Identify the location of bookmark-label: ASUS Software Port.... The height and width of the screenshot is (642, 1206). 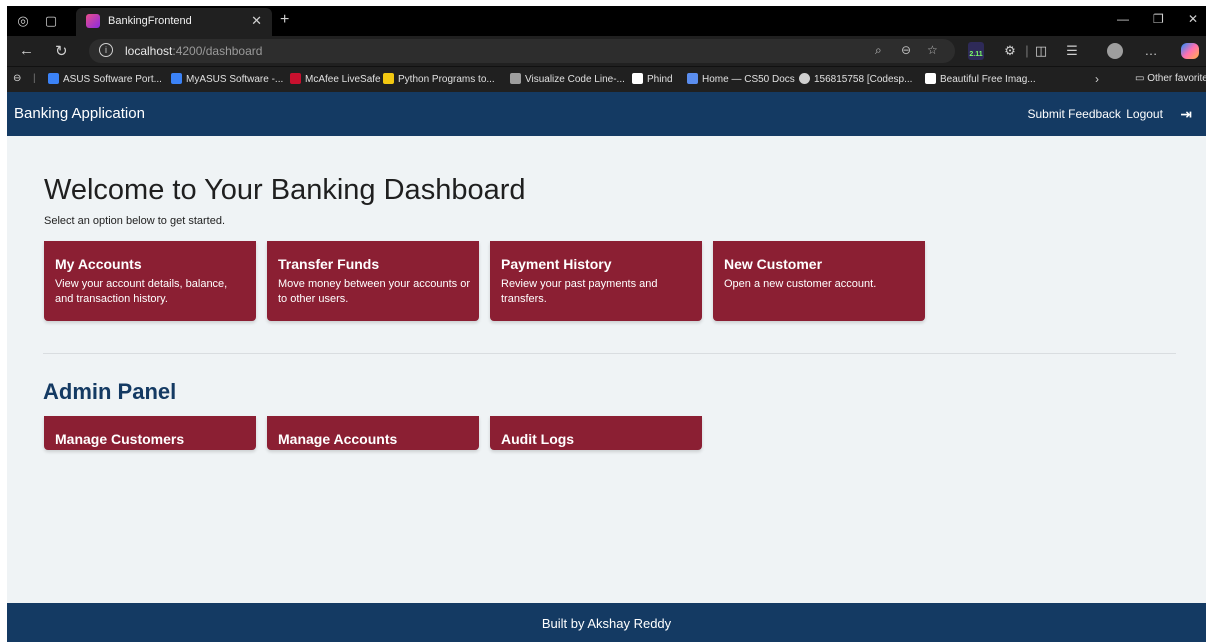
(112, 79).